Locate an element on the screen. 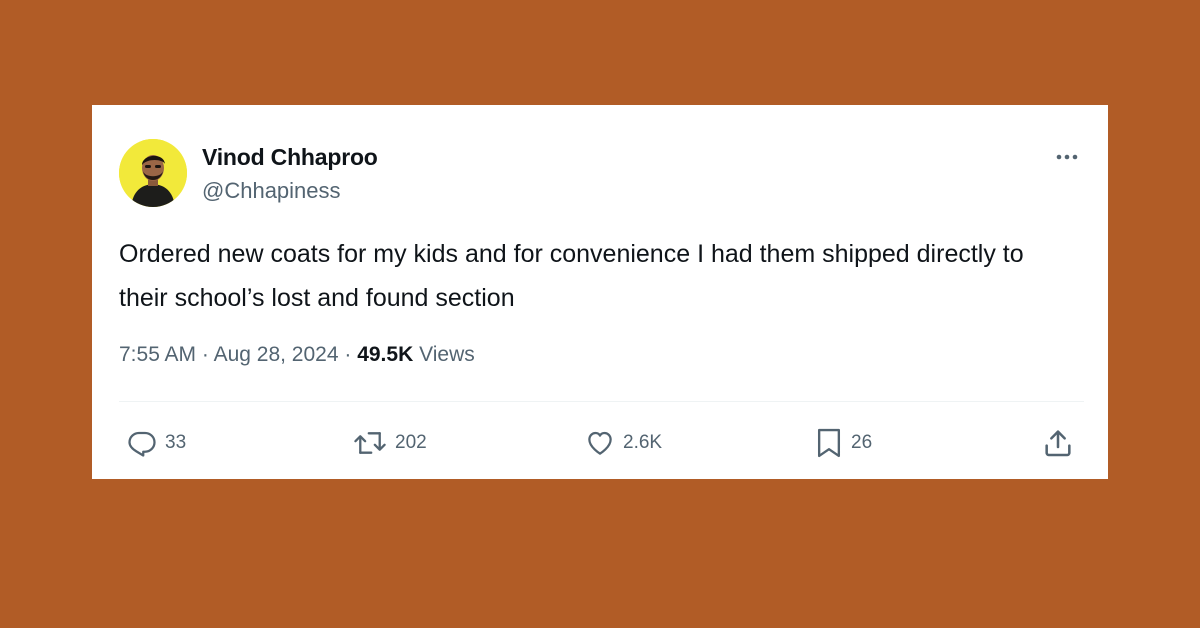 The width and height of the screenshot is (1200, 628). heart-icon is located at coordinates (600, 443).